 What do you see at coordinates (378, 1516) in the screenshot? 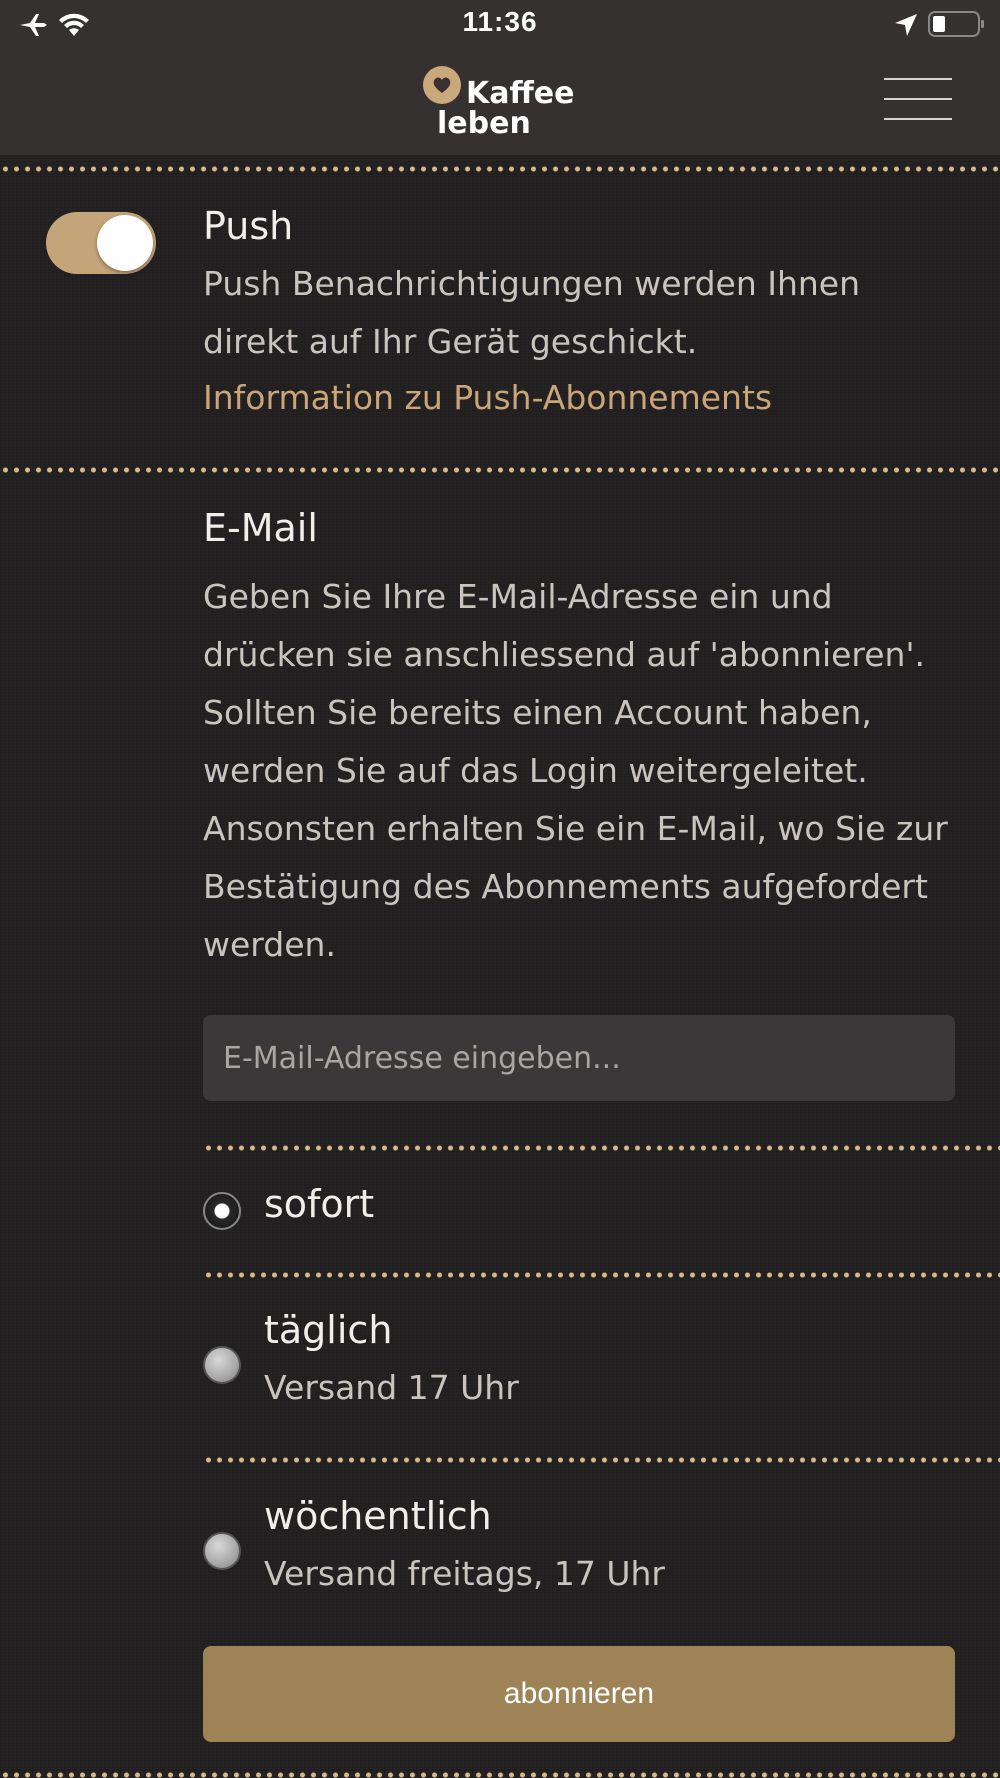
I see `option-label-woechentlich: wöchentlich` at bounding box center [378, 1516].